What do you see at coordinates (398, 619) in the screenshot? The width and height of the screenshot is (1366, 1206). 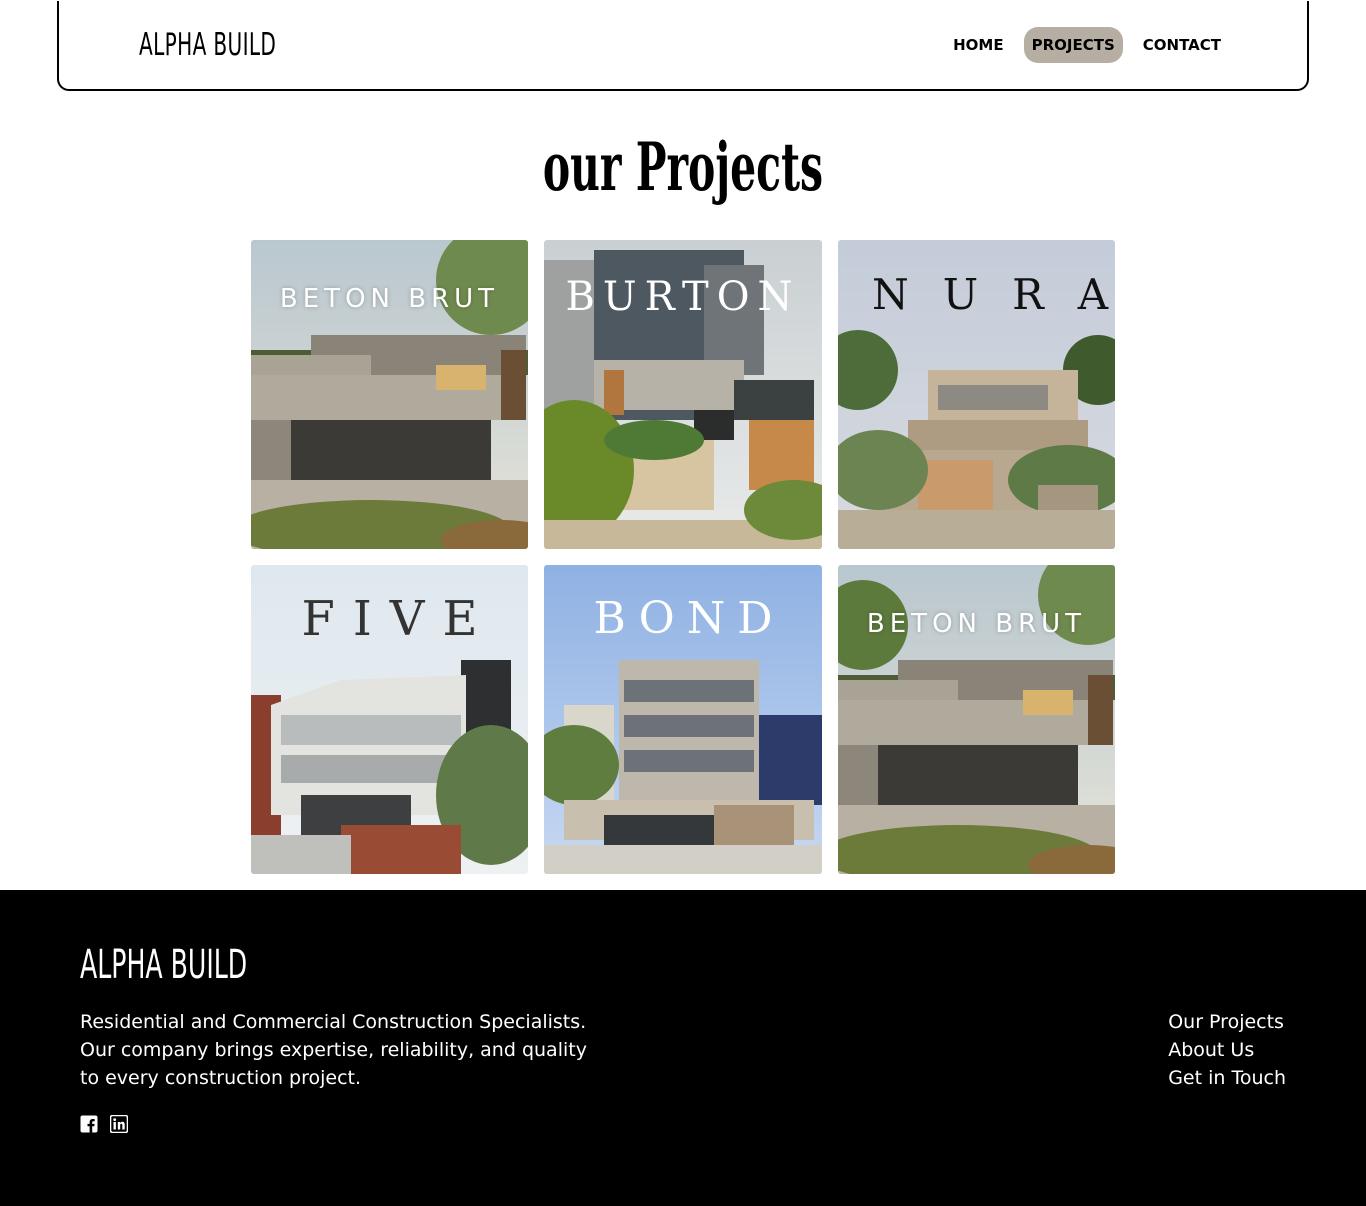 I see `project-title: FIVE` at bounding box center [398, 619].